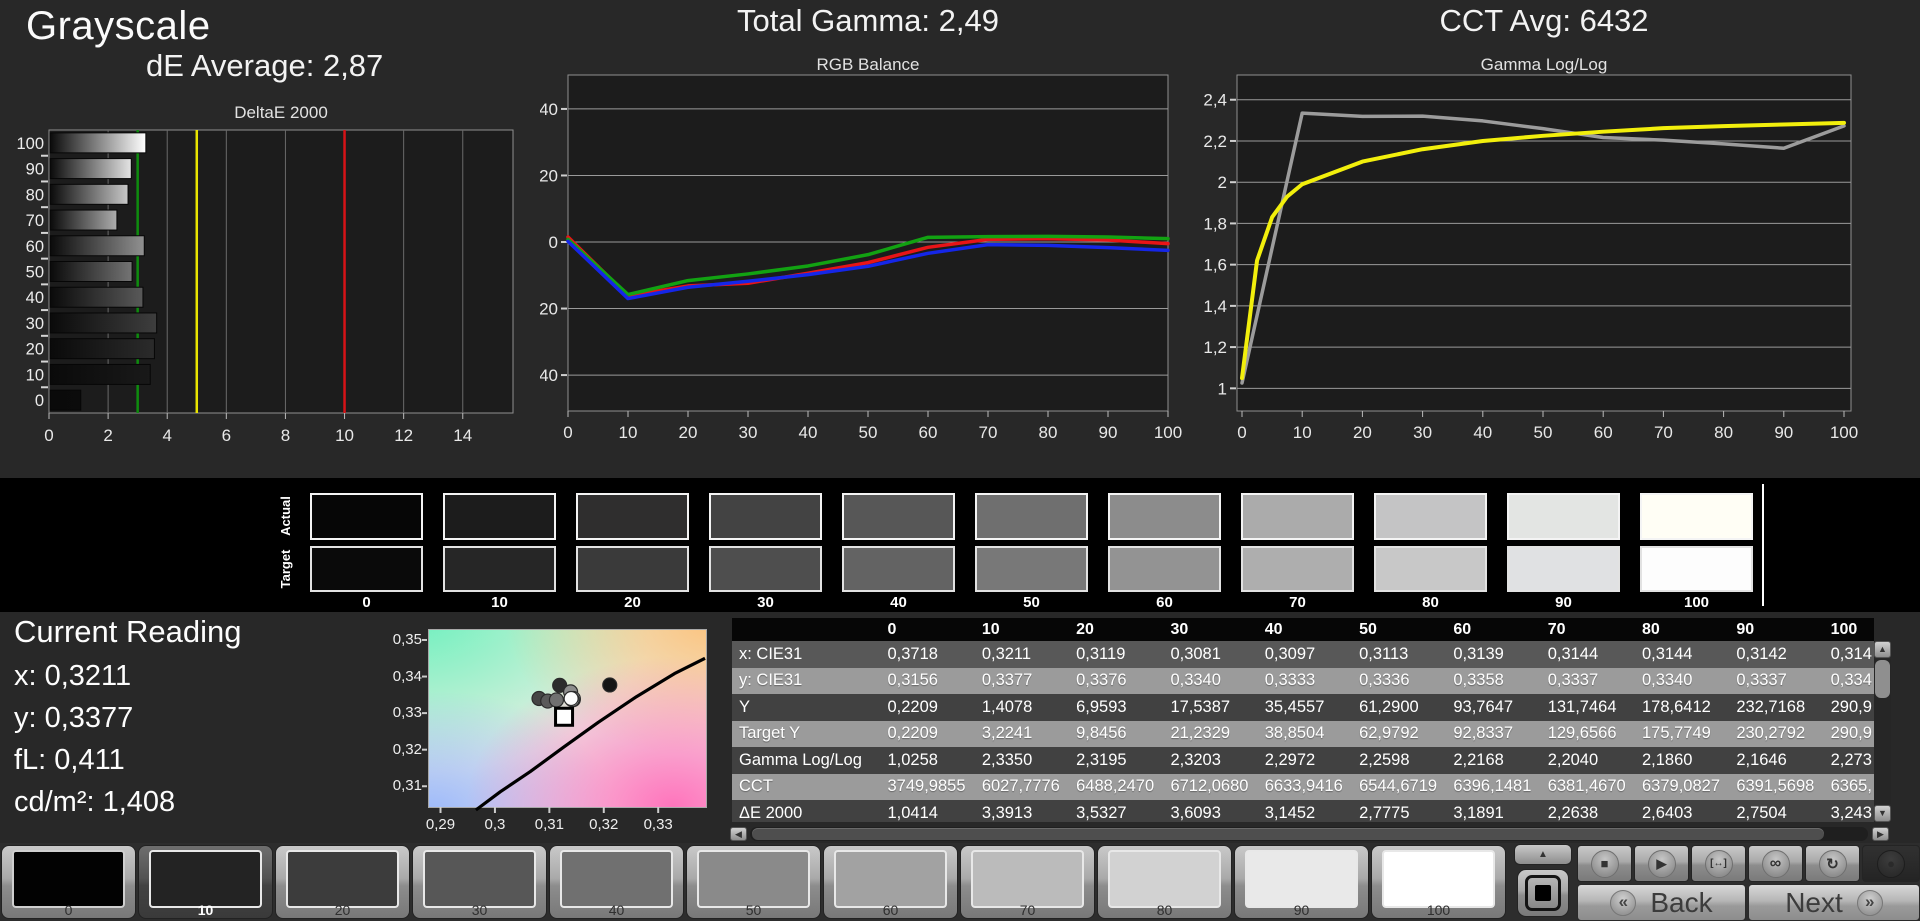 This screenshot has width=1920, height=921. What do you see at coordinates (604, 824) in the screenshot?
I see `cie-x-tick-label: 0,32` at bounding box center [604, 824].